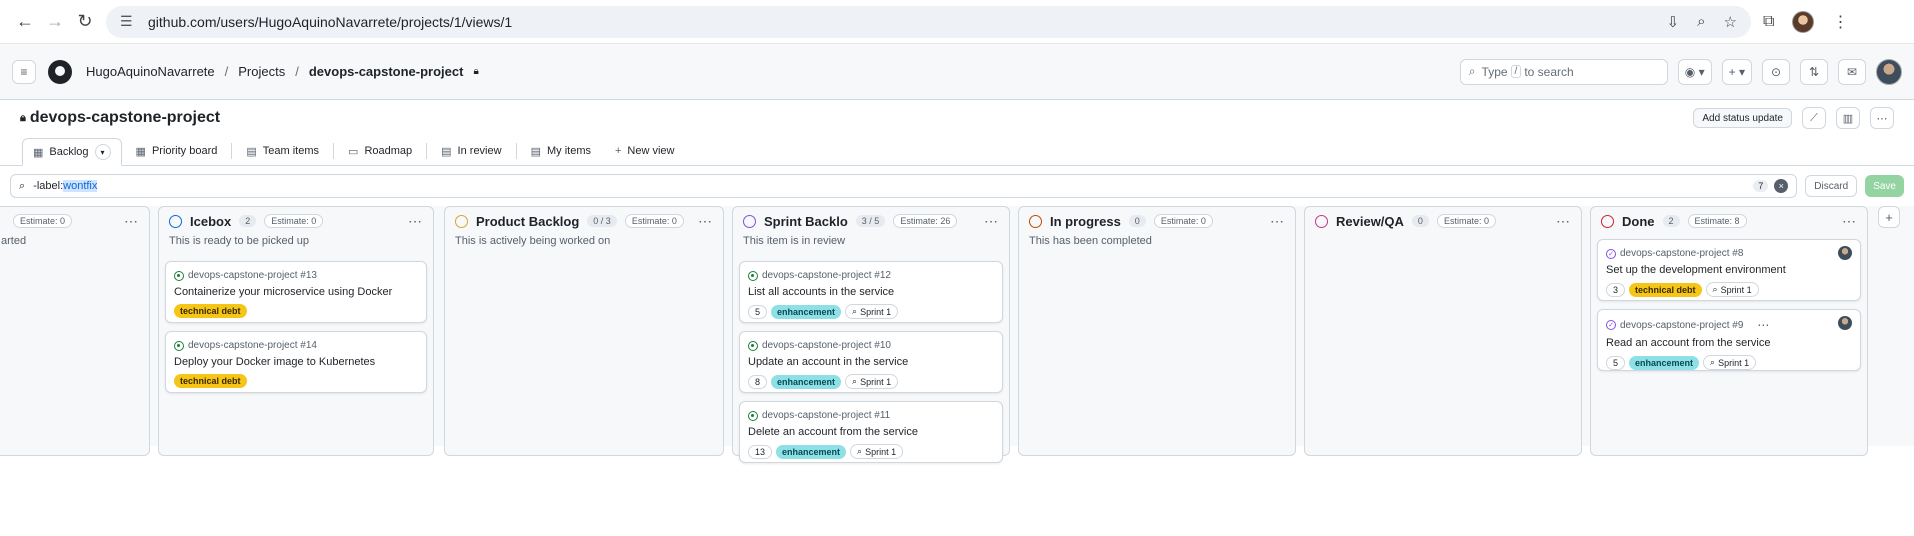 Image resolution: width=1914 pixels, height=536 pixels. Describe the element at coordinates (1889, 217) in the screenshot. I see `add-column-button: +` at that location.